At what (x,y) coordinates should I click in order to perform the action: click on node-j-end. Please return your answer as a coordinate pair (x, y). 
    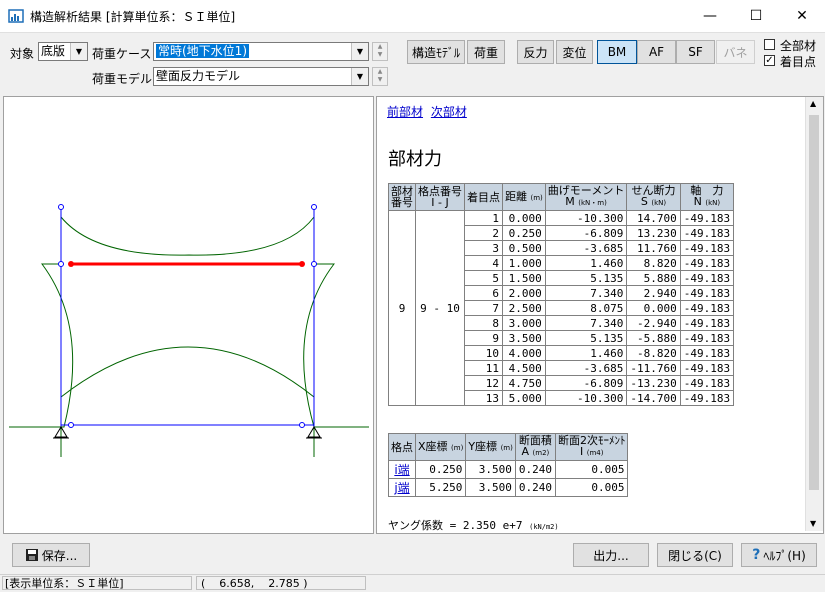
    Looking at the image, I should click on (302, 264).